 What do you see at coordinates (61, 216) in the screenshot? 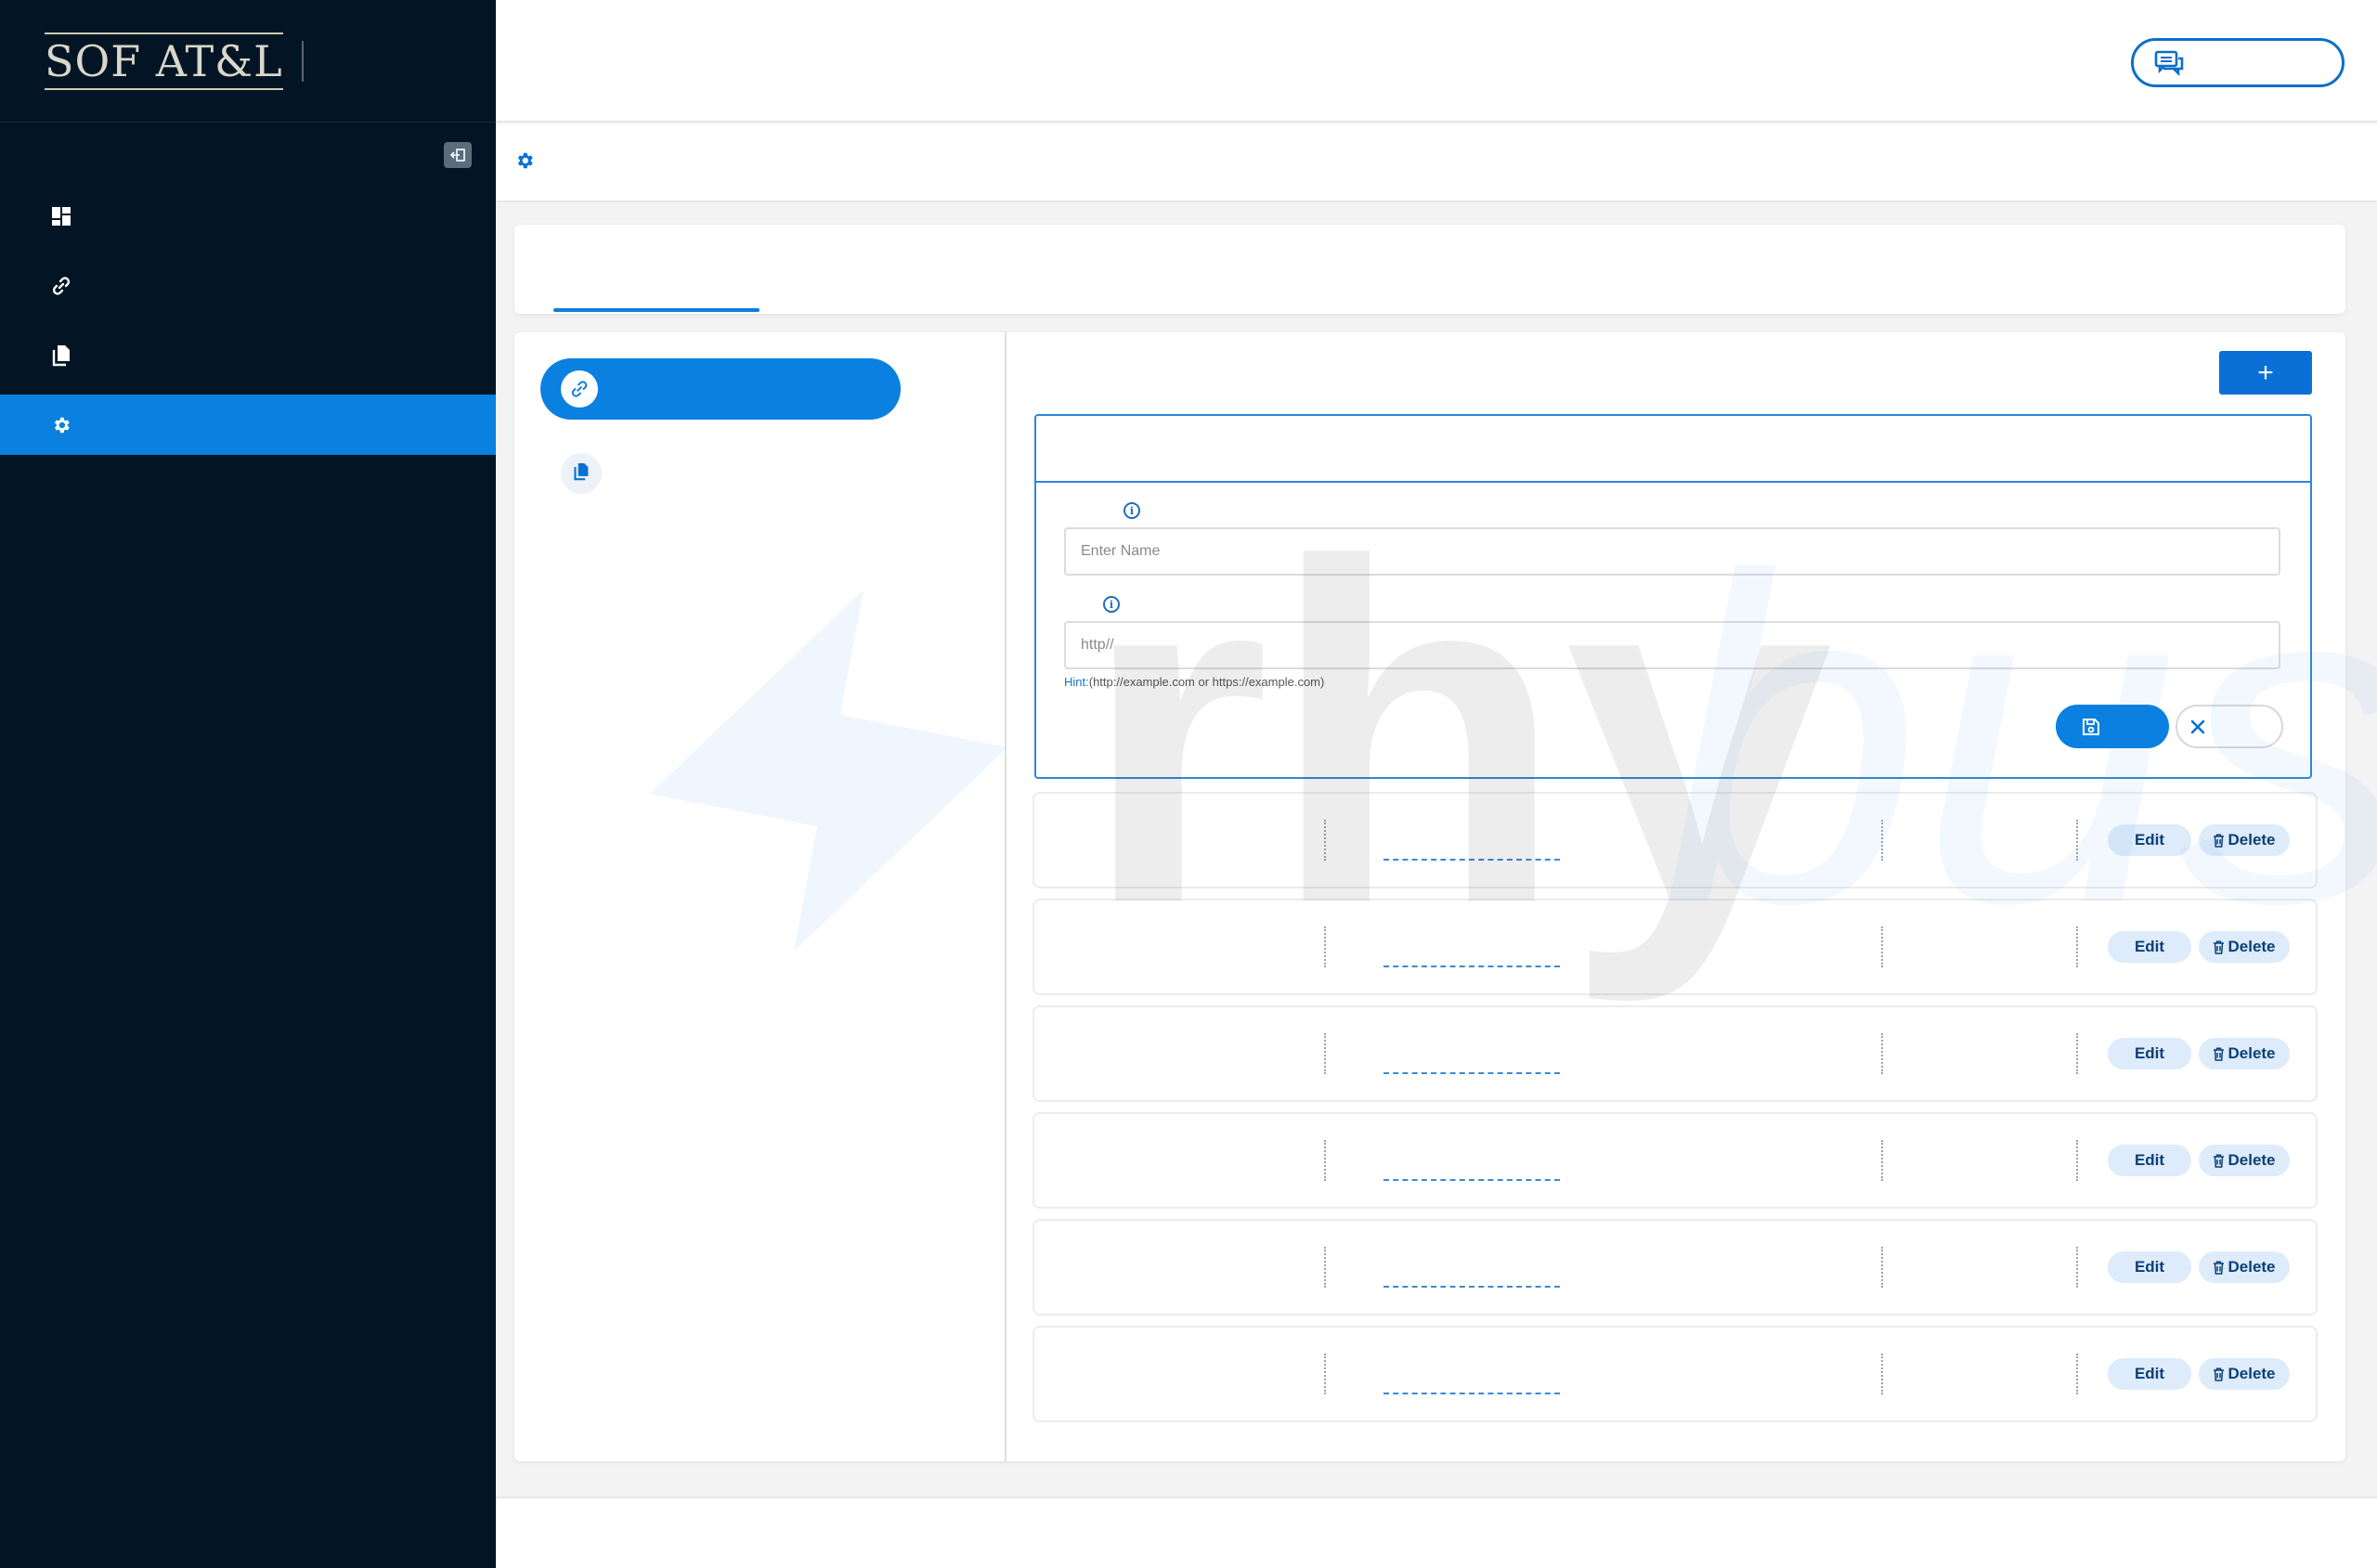
I see `dashboard-icon` at bounding box center [61, 216].